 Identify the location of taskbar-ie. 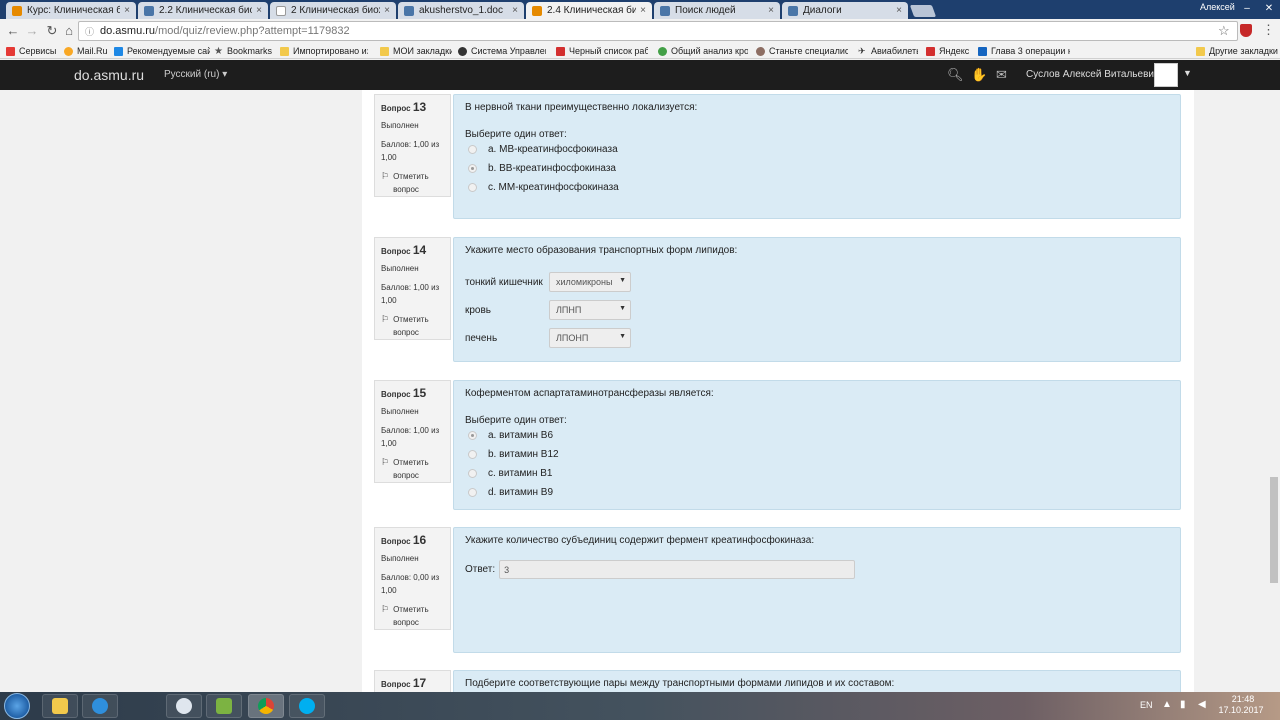
(100, 706).